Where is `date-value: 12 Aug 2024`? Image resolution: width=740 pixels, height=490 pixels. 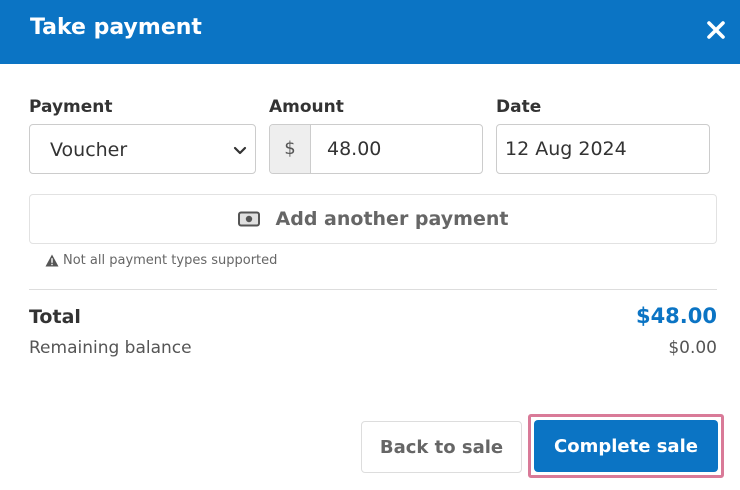
date-value: 12 Aug 2024 is located at coordinates (566, 149).